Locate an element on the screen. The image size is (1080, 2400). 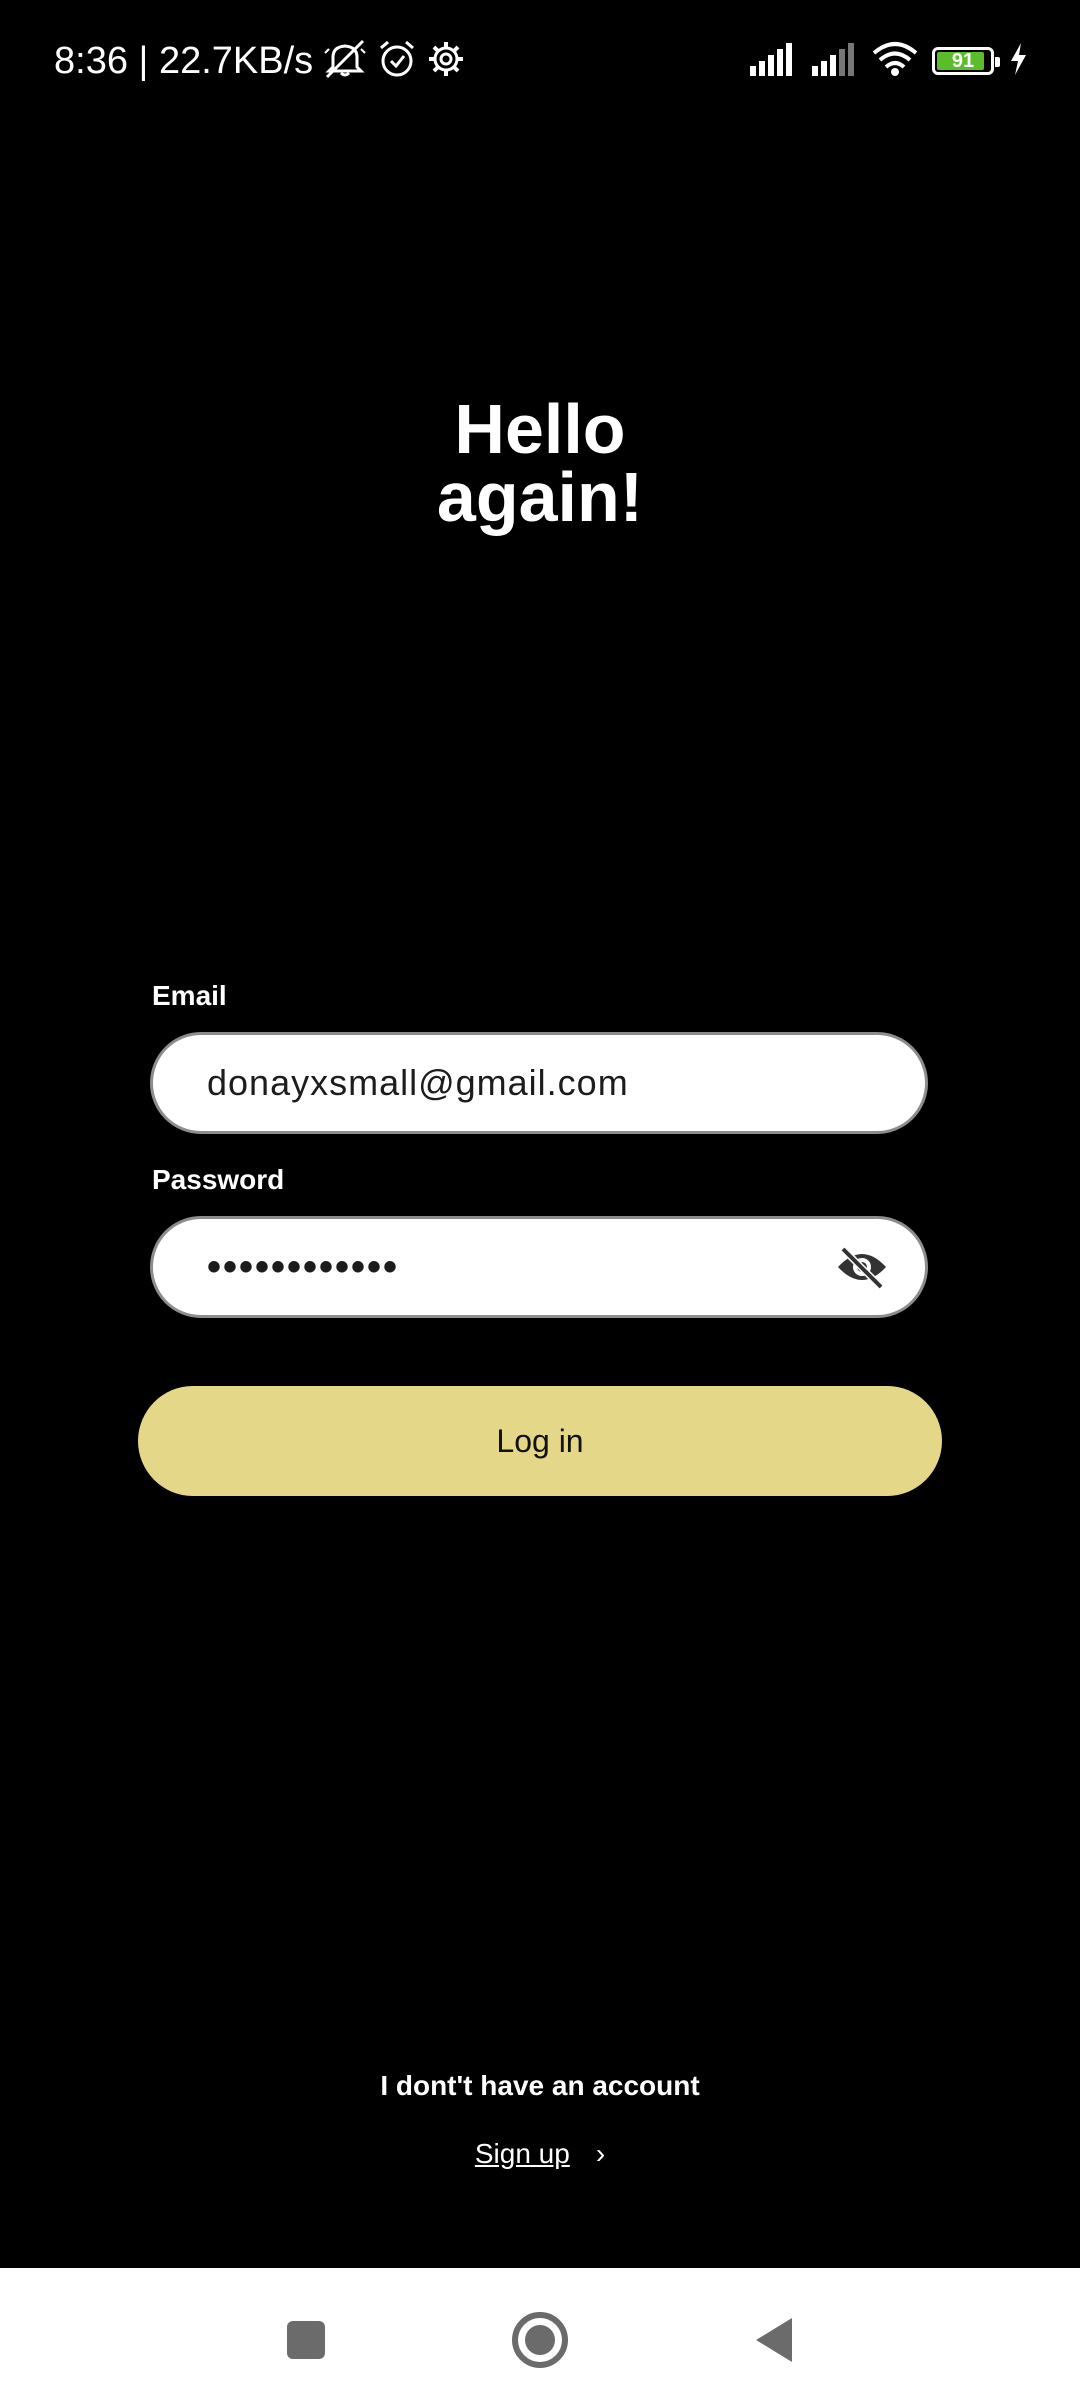
page-title: Hello again! is located at coordinates (540, 463).